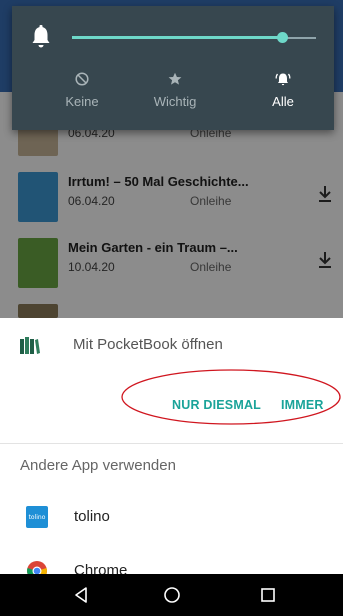 This screenshot has width=343, height=616. I want to click on volume-slider-thumb, so click(282, 37).